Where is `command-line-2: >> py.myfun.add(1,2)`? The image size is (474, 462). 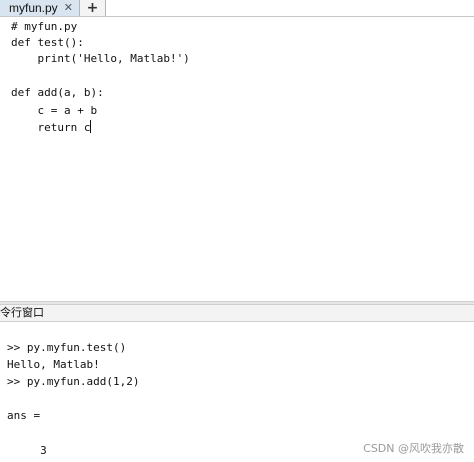 command-line-2: >> py.myfun.add(1,2) is located at coordinates (73, 381).